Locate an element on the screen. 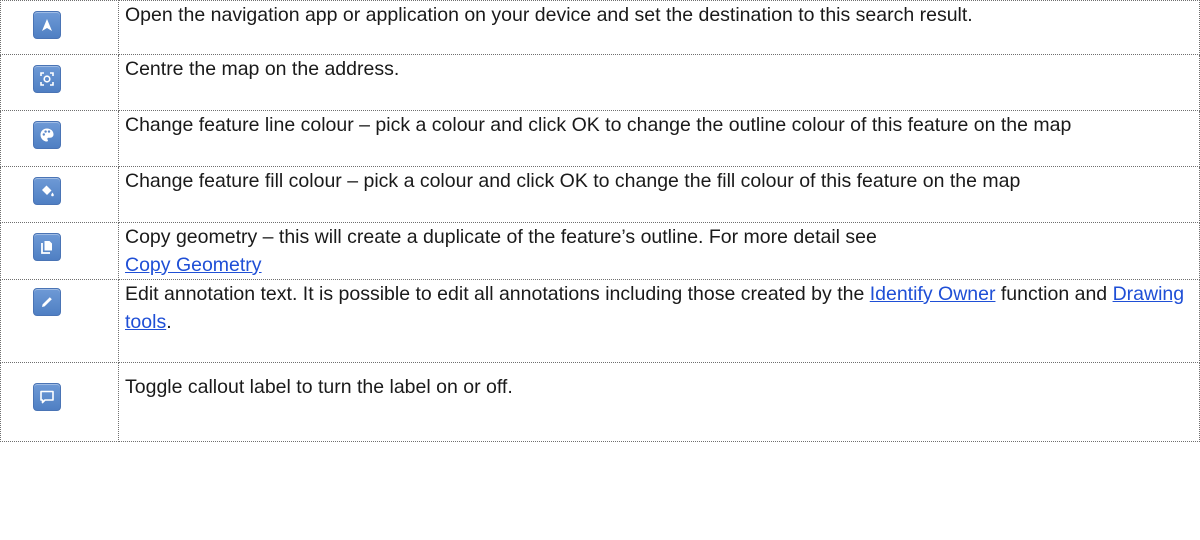 This screenshot has width=1200, height=540. edit-pencil-icon is located at coordinates (47, 302).